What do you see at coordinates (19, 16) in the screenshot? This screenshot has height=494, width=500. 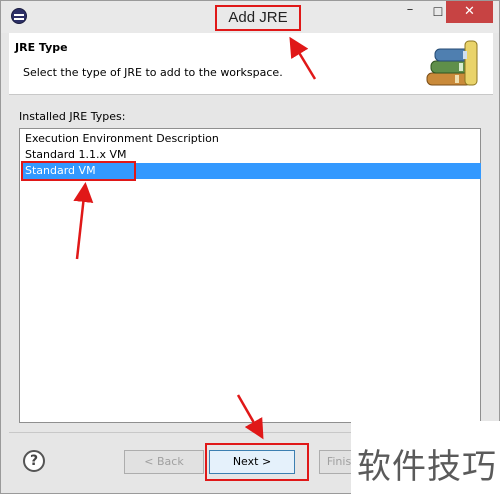 I see `eclipse-icon` at bounding box center [19, 16].